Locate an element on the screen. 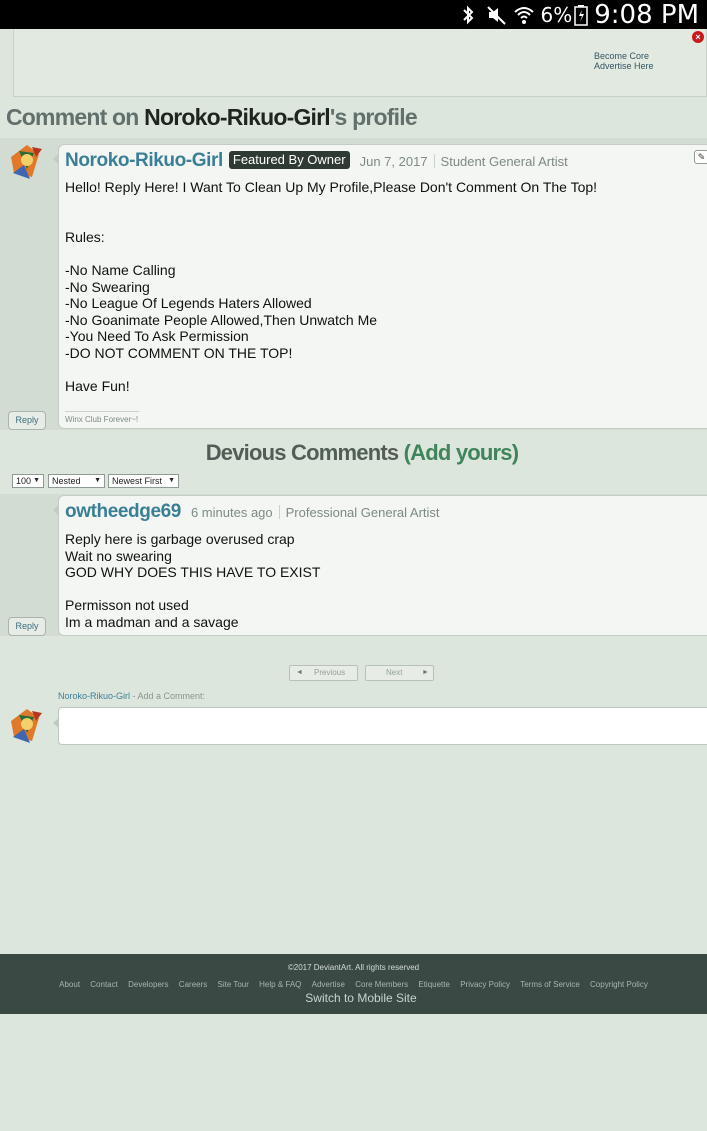 The width and height of the screenshot is (707, 1131). page-title: Comment on Noroko-Rikuo-Girl's profile is located at coordinates (212, 117).